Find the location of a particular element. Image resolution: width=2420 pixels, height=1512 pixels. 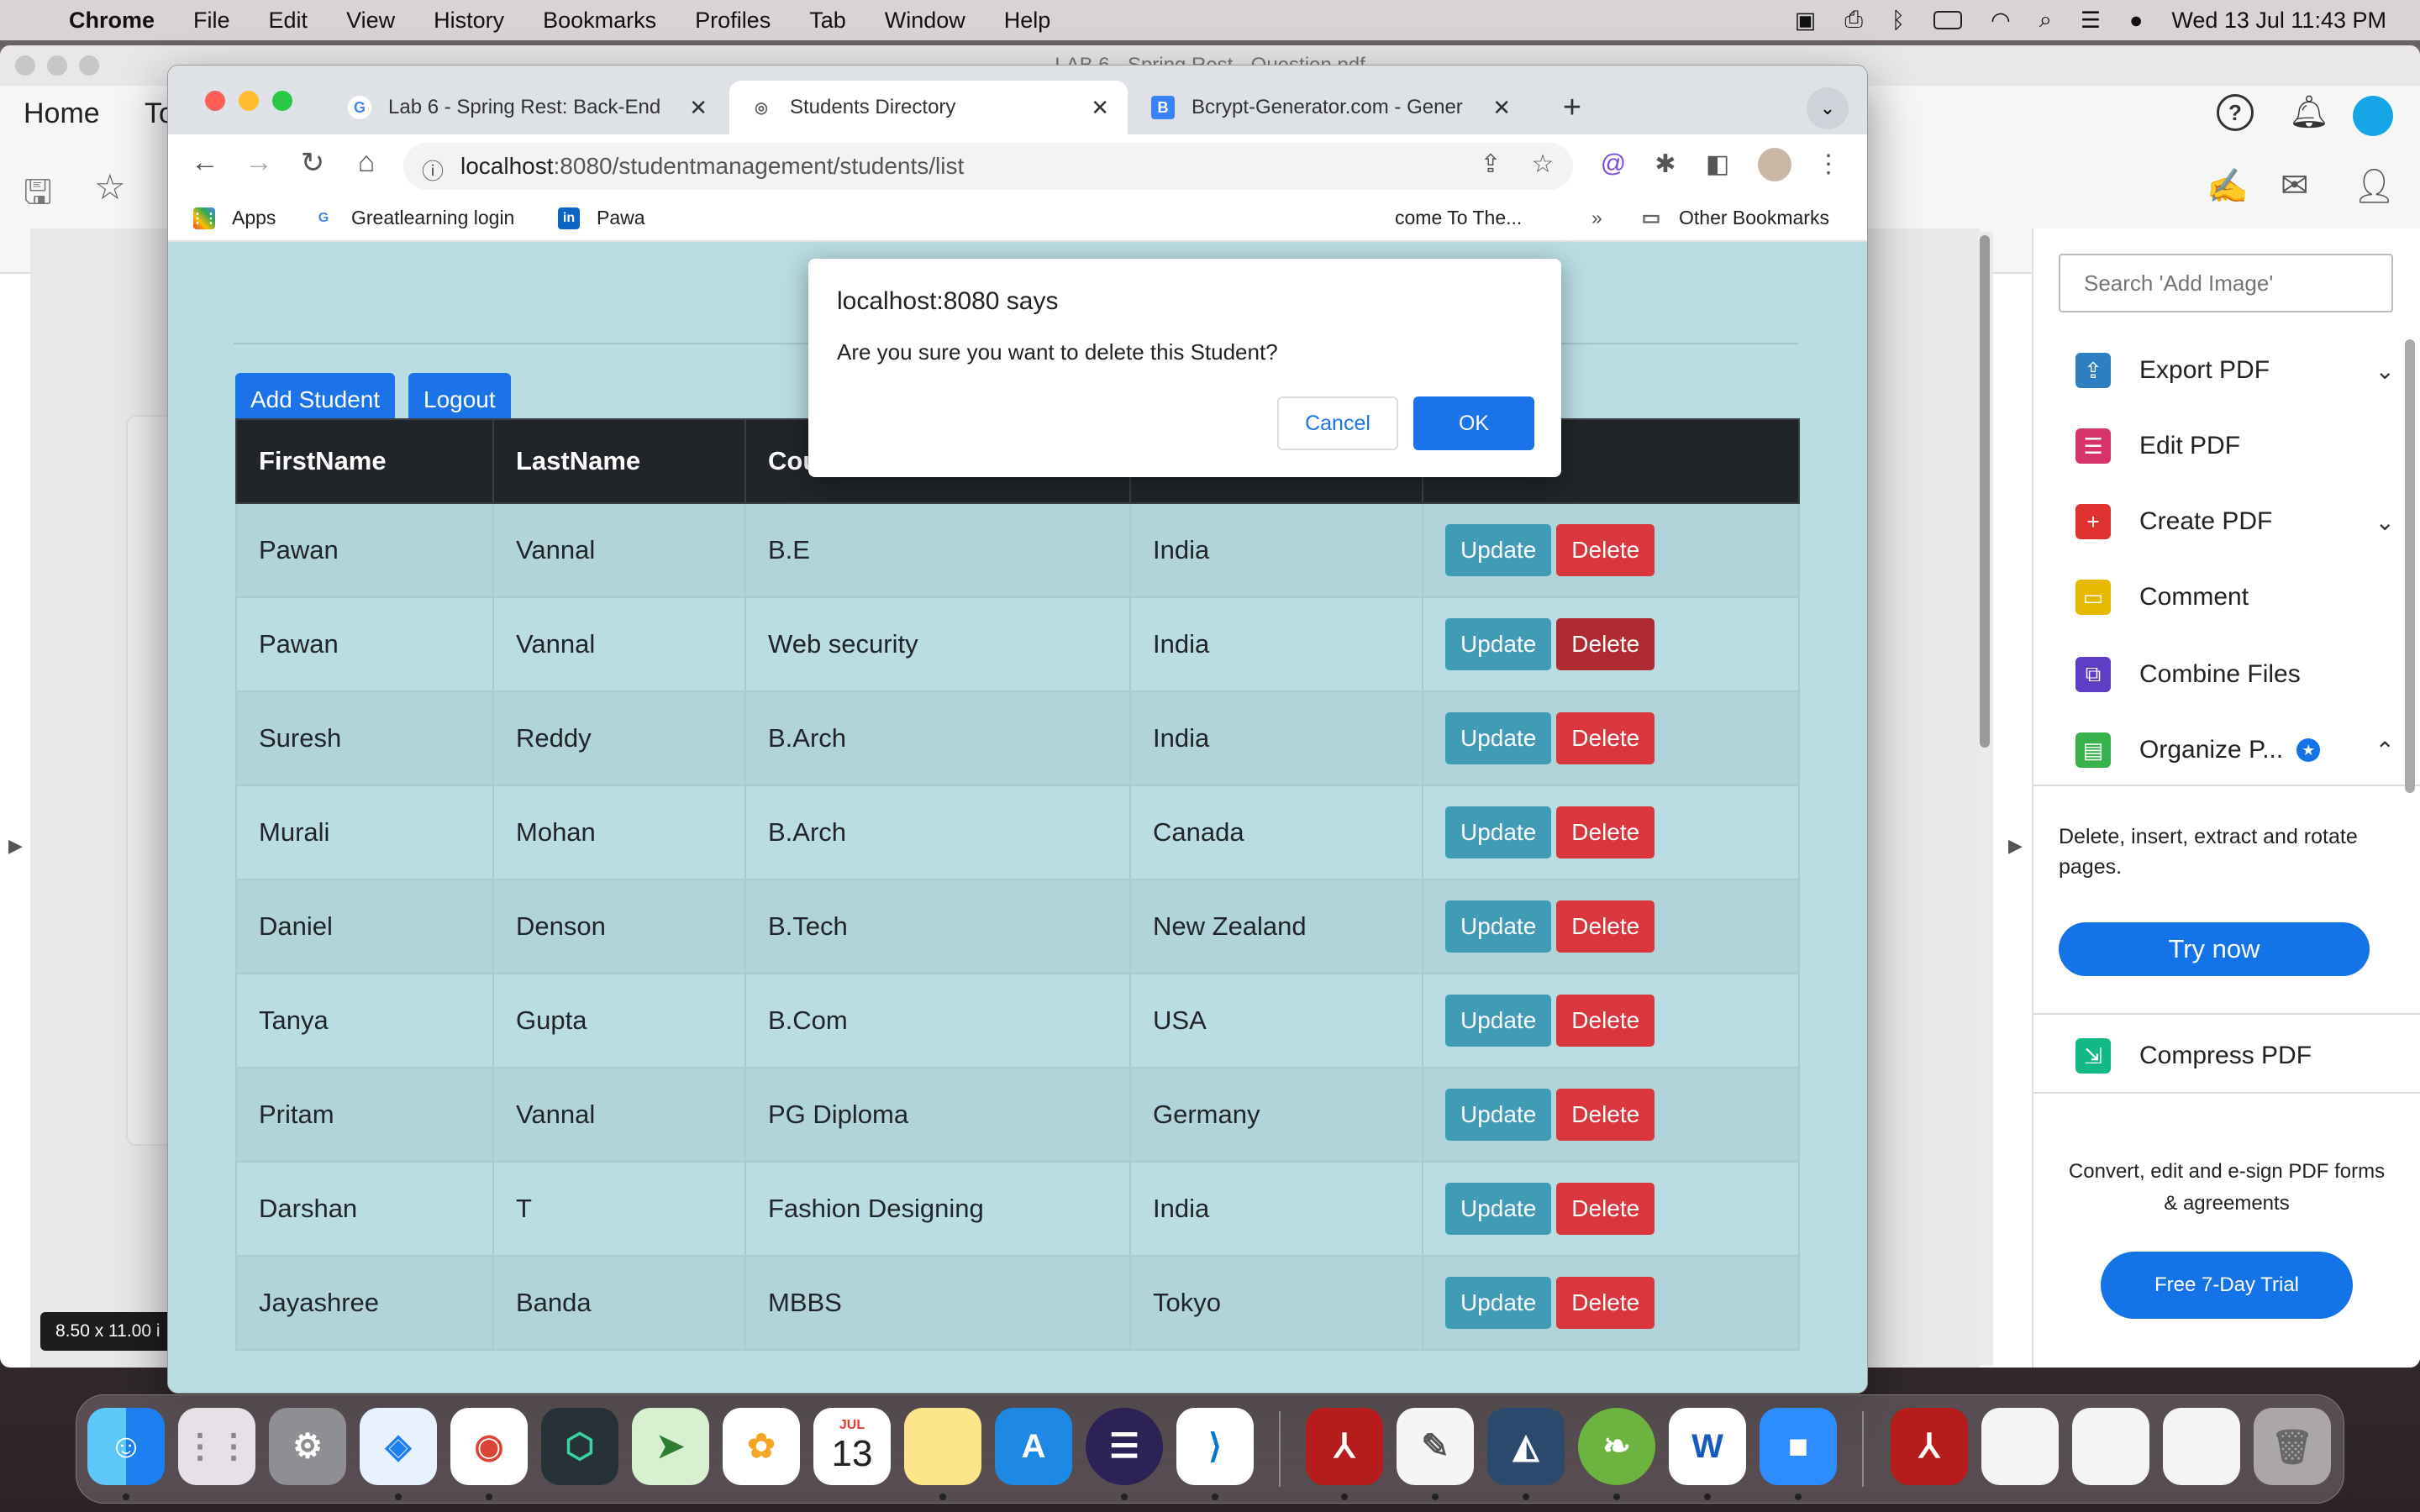

tool-export-pdf: ⇪ Export PDF ⌄ is located at coordinates (2235, 370).